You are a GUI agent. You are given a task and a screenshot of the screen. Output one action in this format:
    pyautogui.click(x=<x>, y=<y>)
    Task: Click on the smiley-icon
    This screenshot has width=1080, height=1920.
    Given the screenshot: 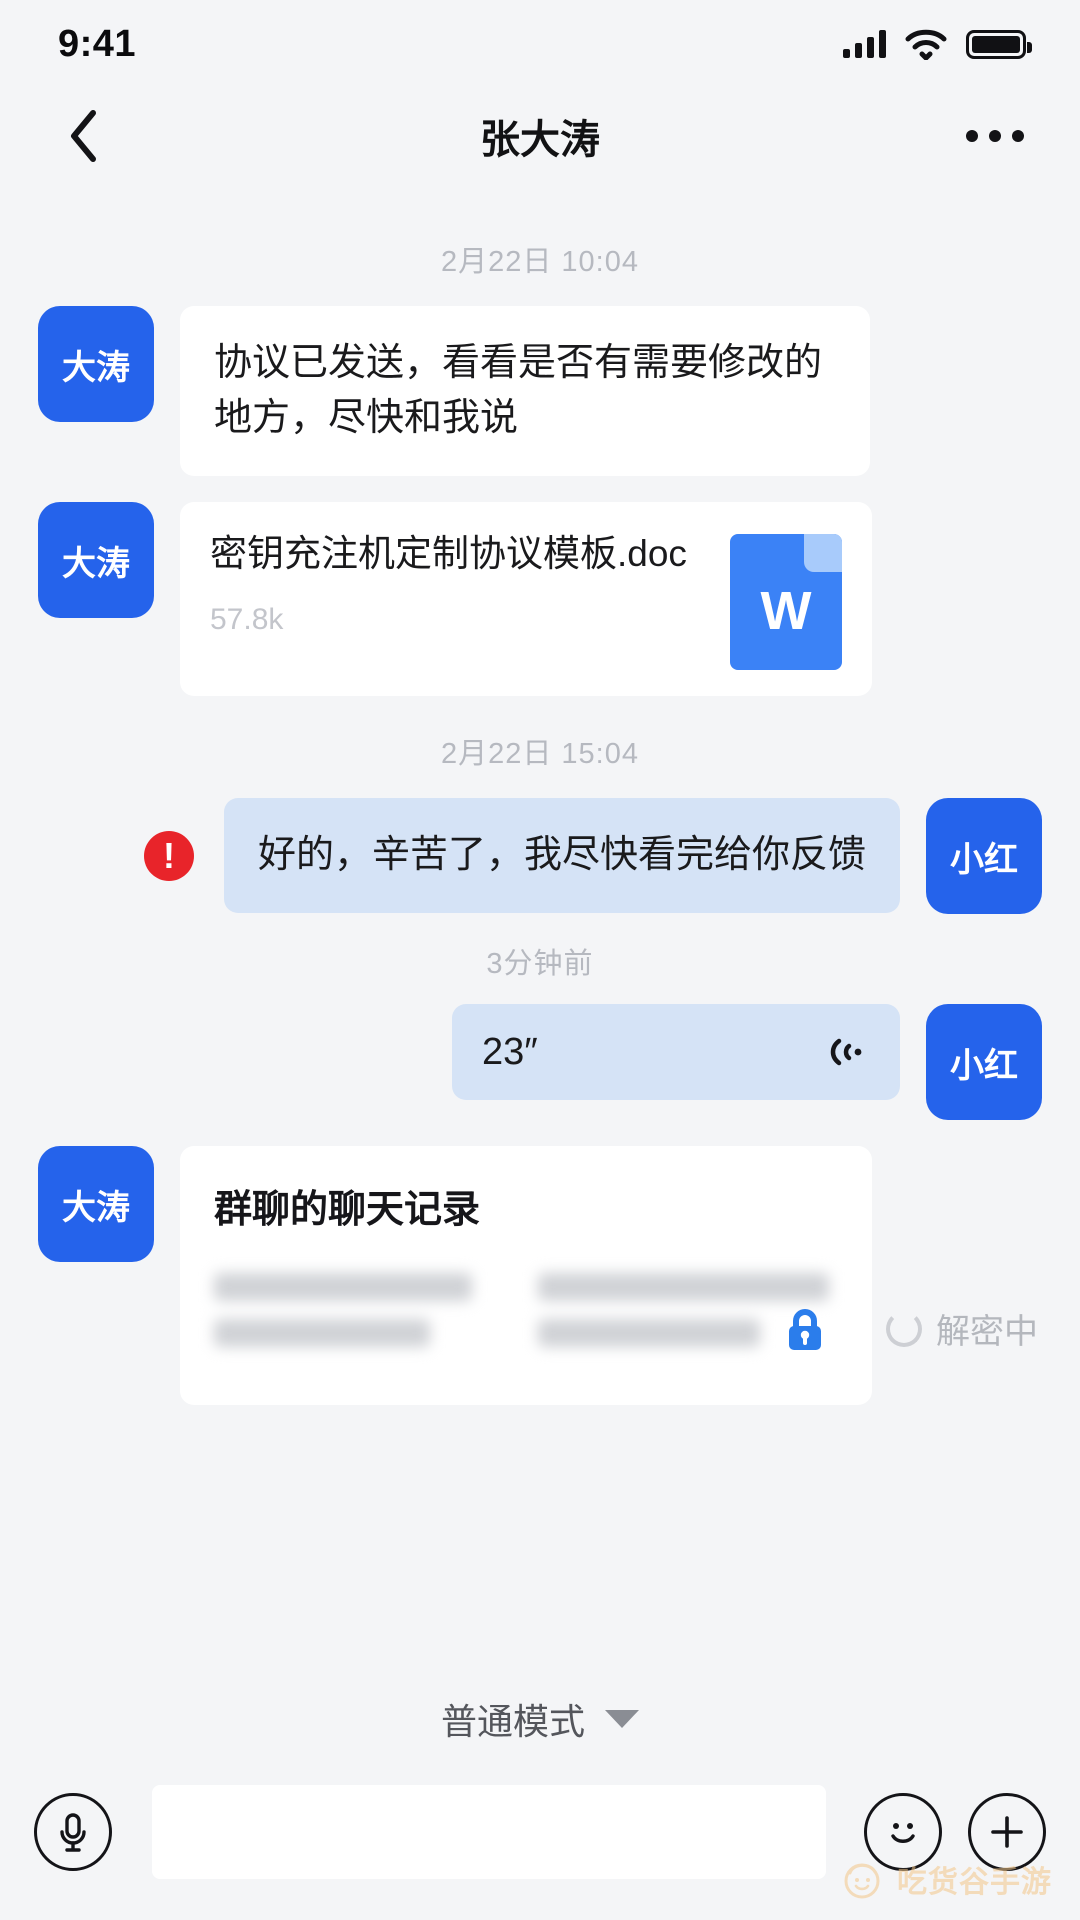 What is the action you would take?
    pyautogui.click(x=903, y=1833)
    